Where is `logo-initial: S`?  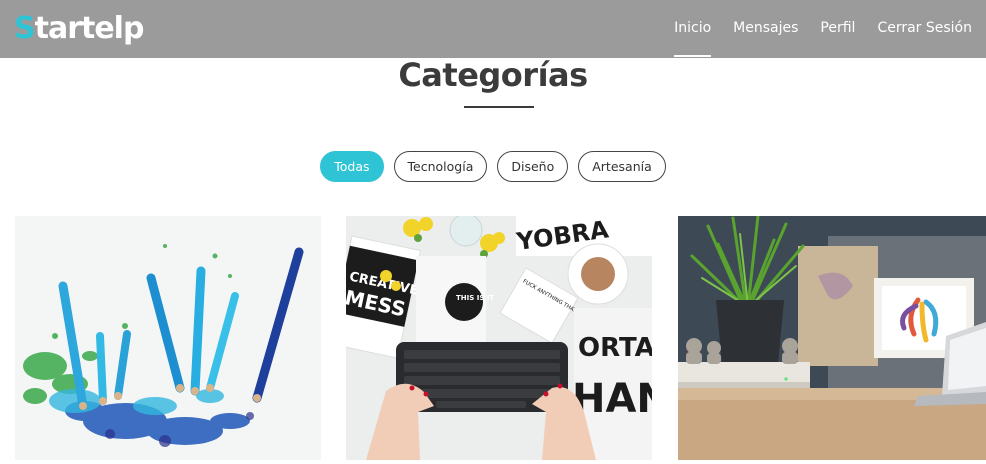
logo-initial: S is located at coordinates (25, 28).